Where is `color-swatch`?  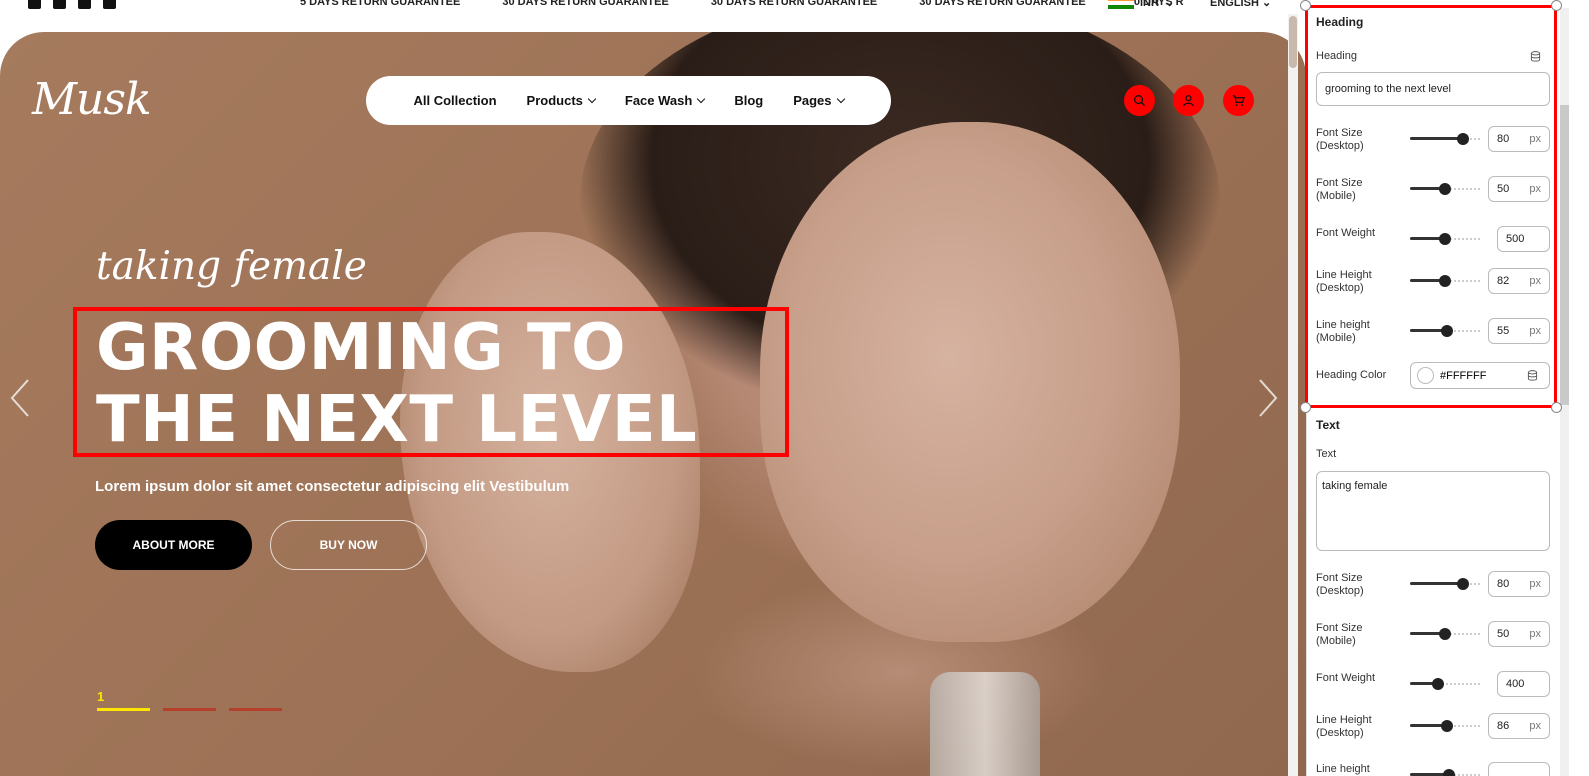
color-swatch is located at coordinates (1425, 375).